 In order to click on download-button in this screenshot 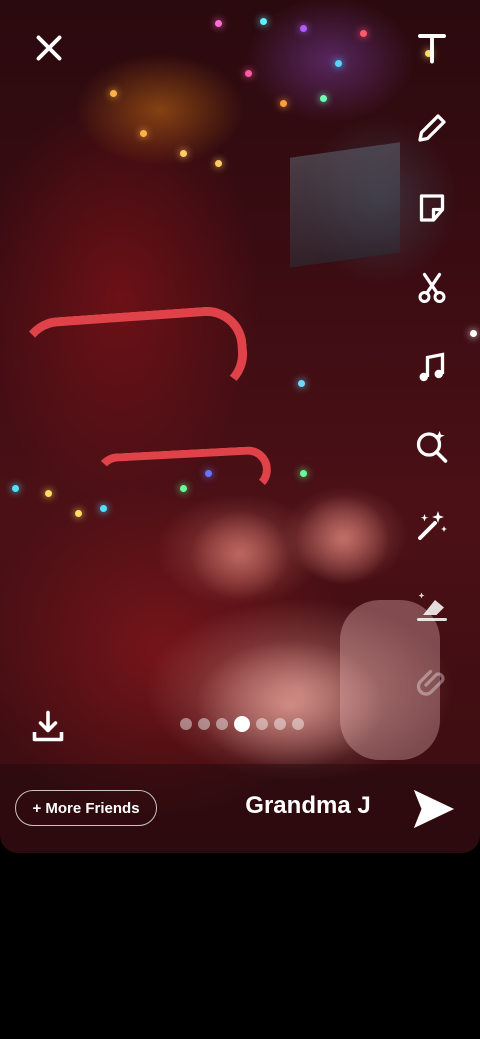, I will do `click(48, 726)`.